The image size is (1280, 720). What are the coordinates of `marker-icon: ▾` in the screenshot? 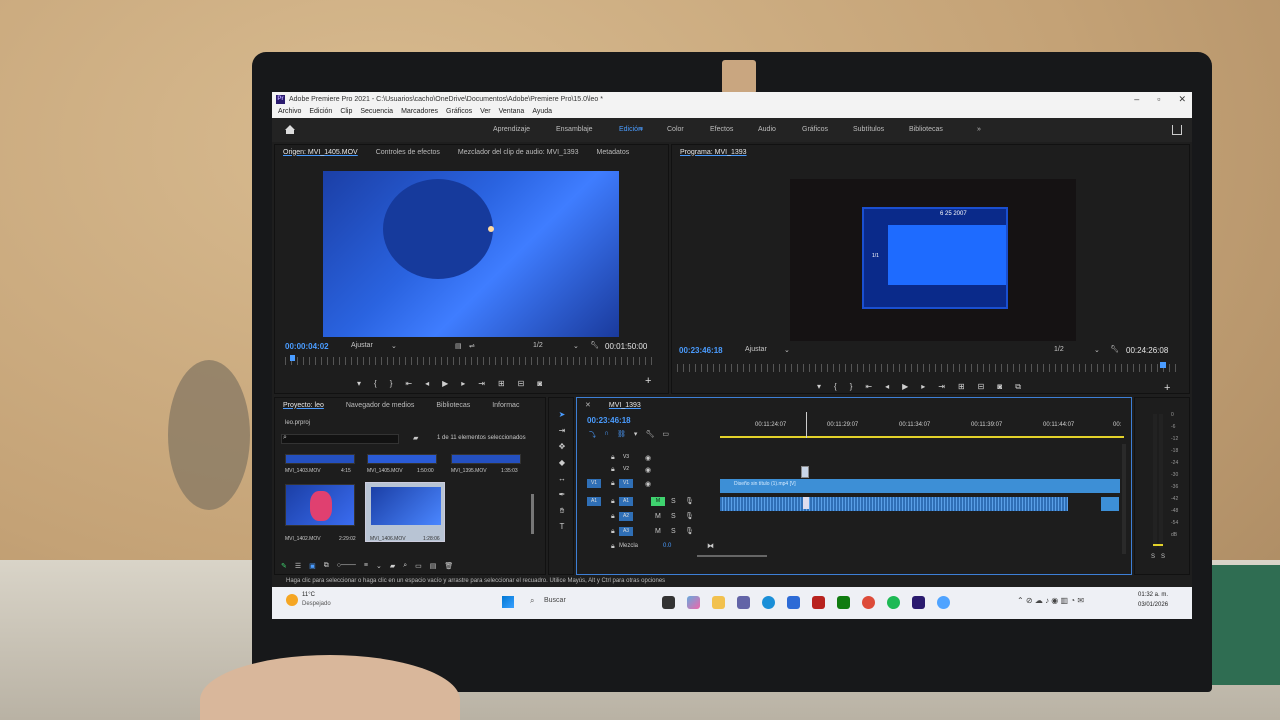 It's located at (359, 383).